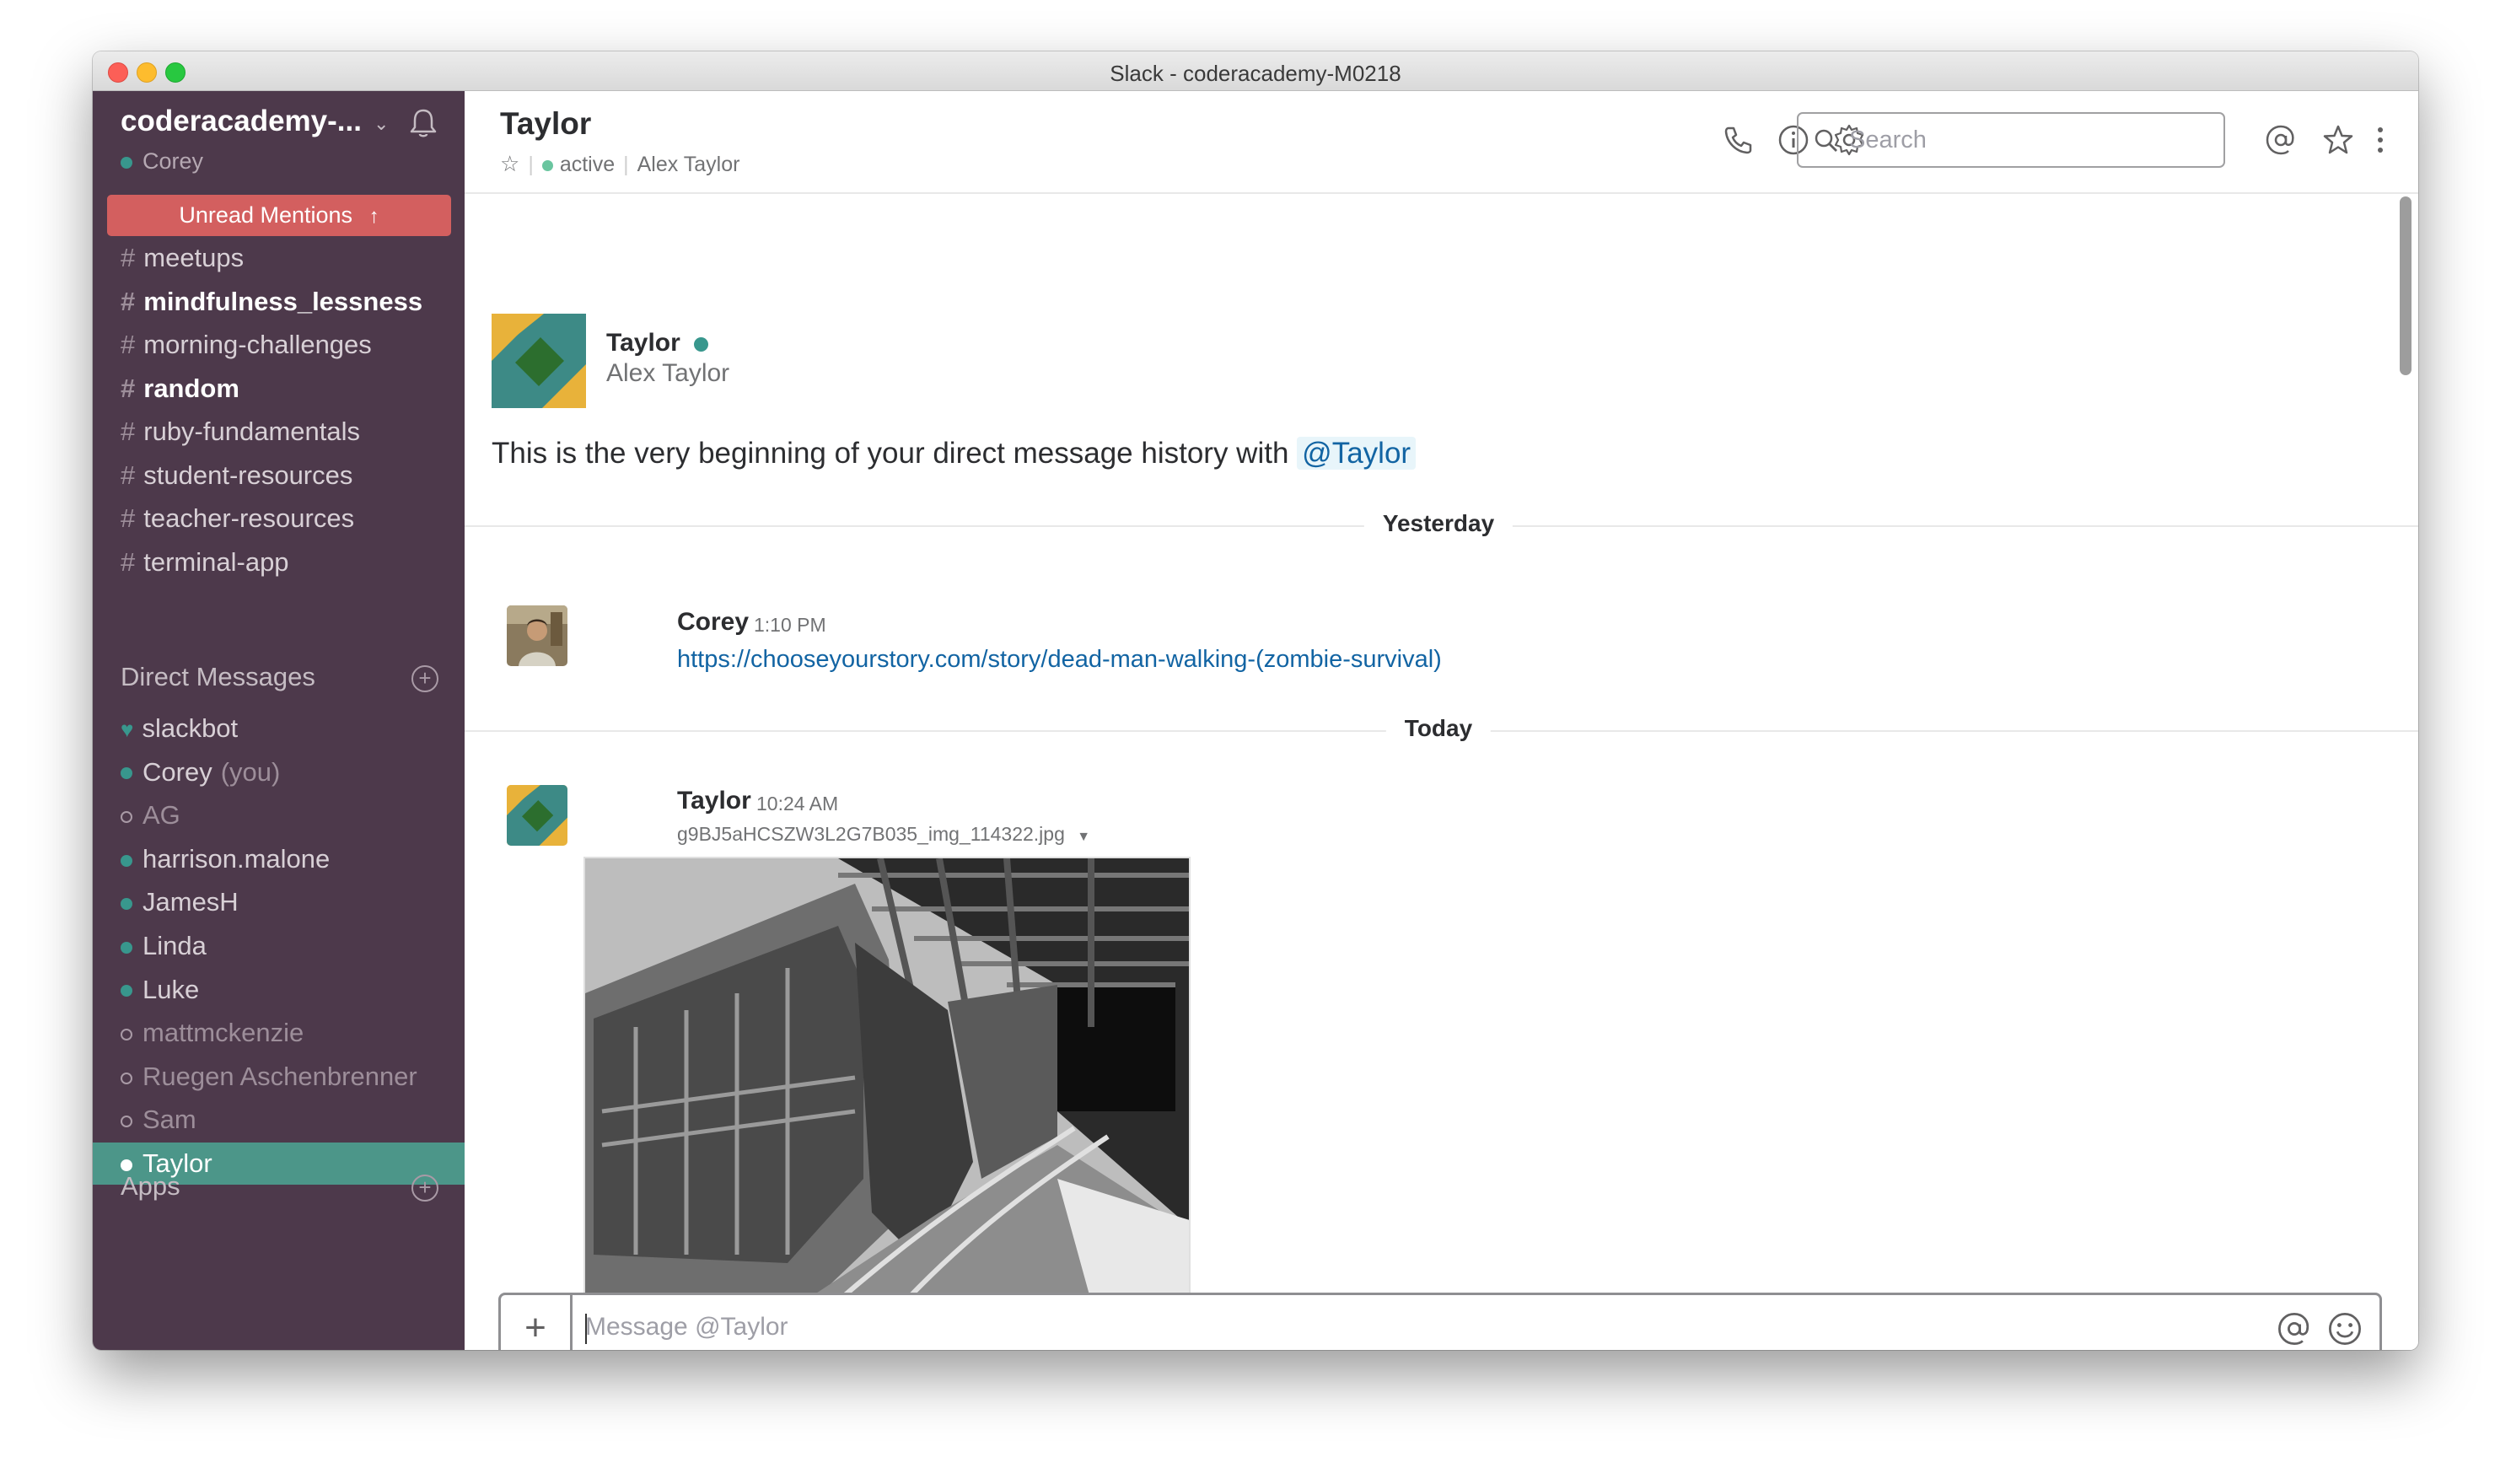 The height and width of the screenshot is (1484, 2511). I want to click on message-input: Message @Taylor, so click(686, 1327).